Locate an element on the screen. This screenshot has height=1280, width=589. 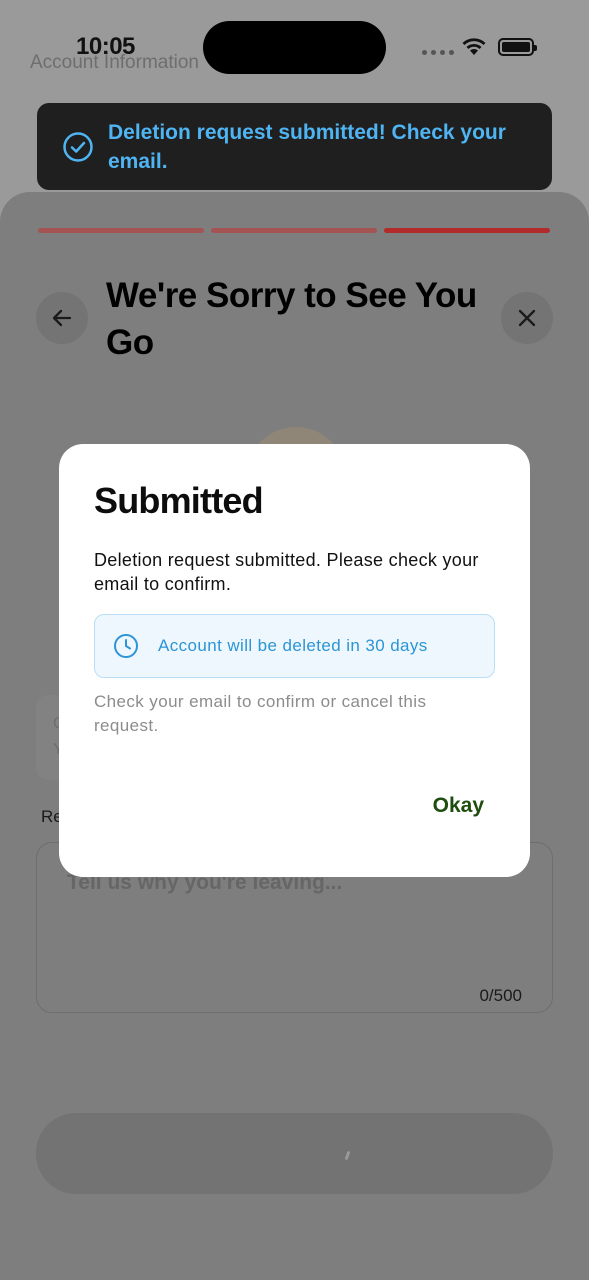
deletion-info-box: Account will be deleted in 30 days is located at coordinates (294, 646).